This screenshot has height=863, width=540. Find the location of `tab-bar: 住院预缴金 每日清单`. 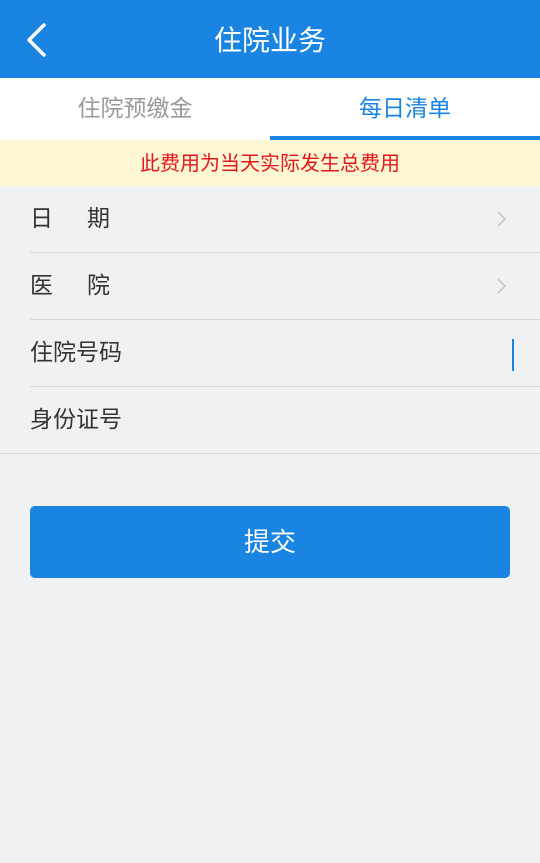

tab-bar: 住院预缴金 每日清单 is located at coordinates (270, 109).